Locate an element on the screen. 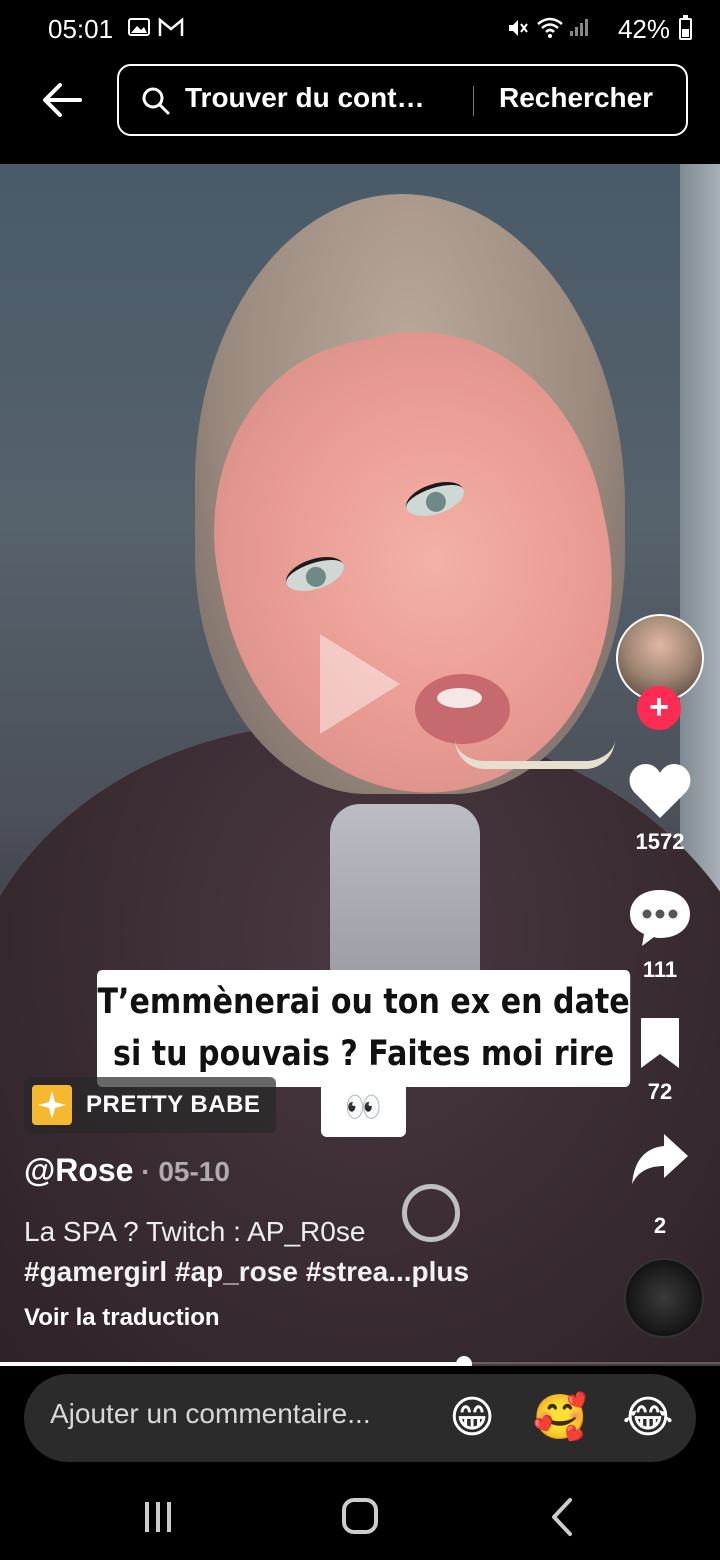 The width and height of the screenshot is (720, 1560). like-count: 1572 is located at coordinates (660, 841).